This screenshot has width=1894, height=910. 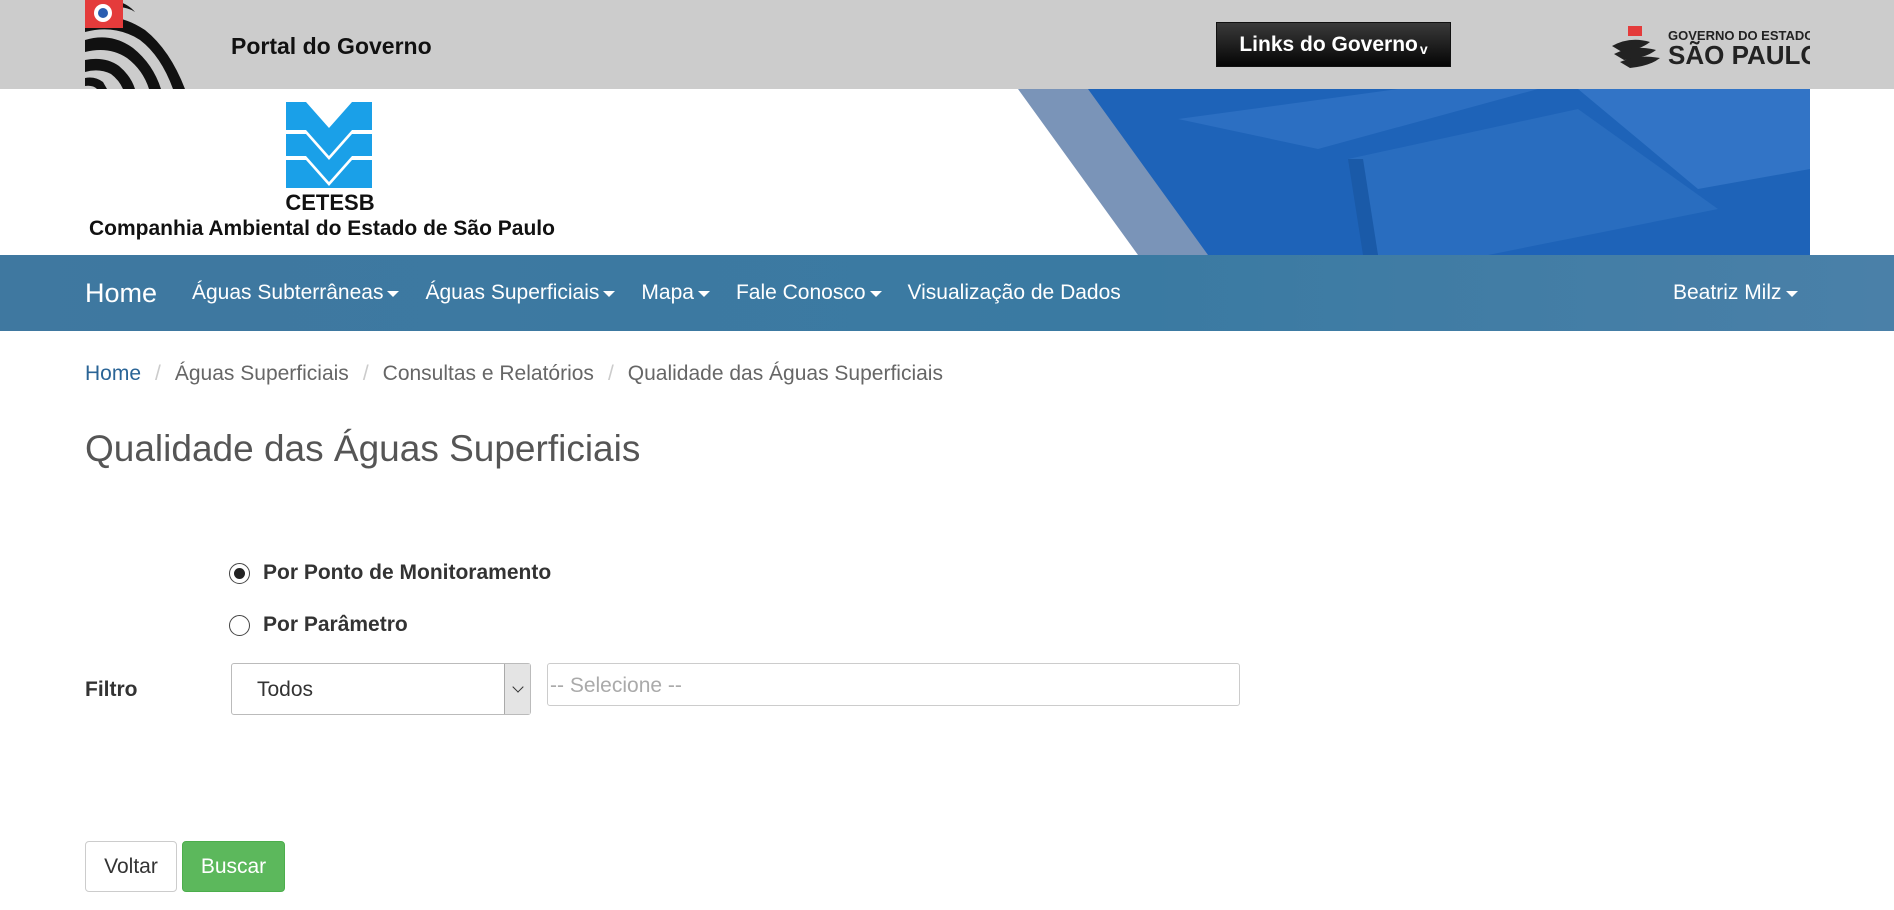 What do you see at coordinates (1423, 48) in the screenshot?
I see `chevron-down-icon: v` at bounding box center [1423, 48].